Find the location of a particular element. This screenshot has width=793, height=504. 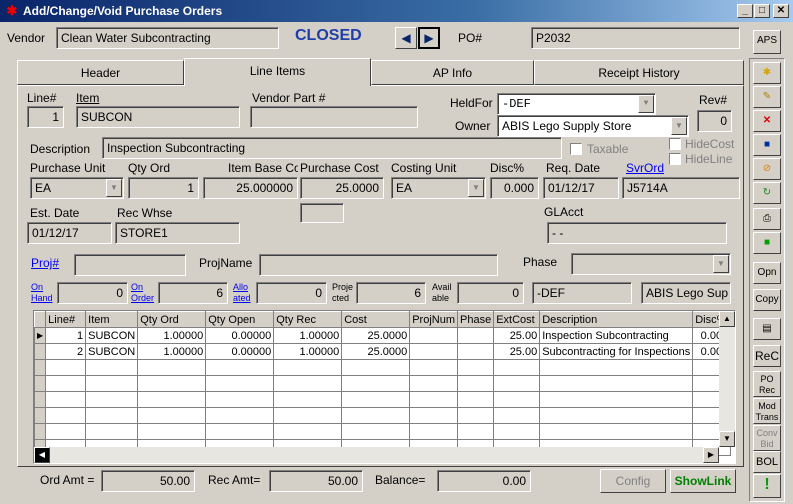

table-cell: 1 is located at coordinates (66, 335).